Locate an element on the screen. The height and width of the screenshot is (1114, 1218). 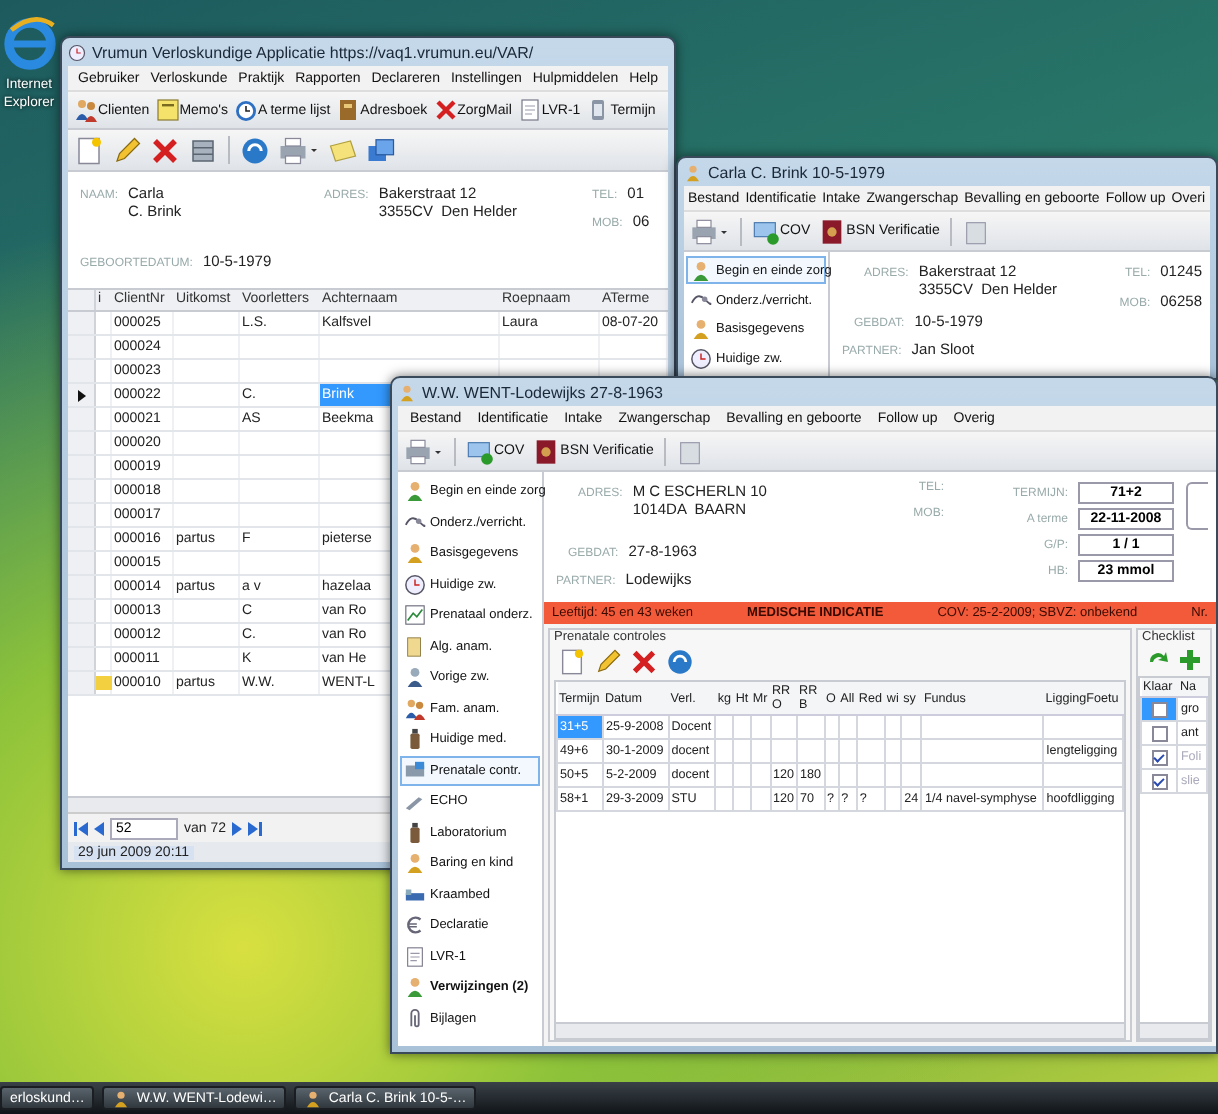
add-button is located at coordinates (1190, 660).